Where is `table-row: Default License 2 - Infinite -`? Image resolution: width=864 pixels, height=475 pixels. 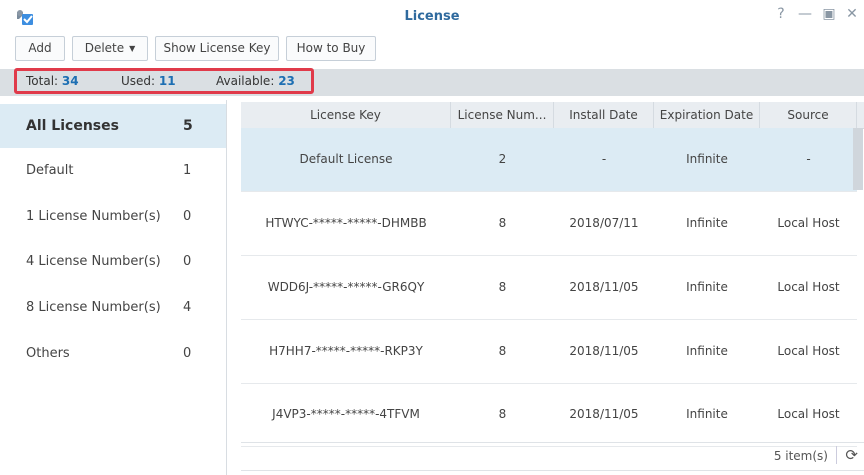
table-row: Default License 2 - Infinite - is located at coordinates (549, 160).